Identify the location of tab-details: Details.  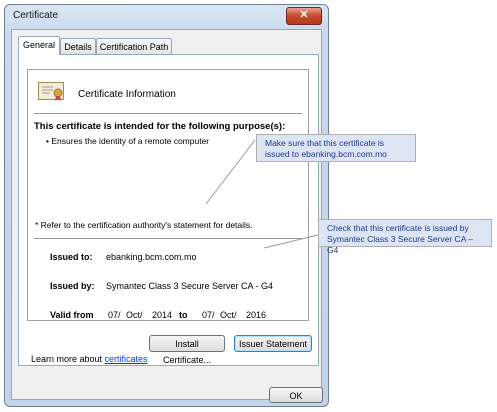
(78, 46).